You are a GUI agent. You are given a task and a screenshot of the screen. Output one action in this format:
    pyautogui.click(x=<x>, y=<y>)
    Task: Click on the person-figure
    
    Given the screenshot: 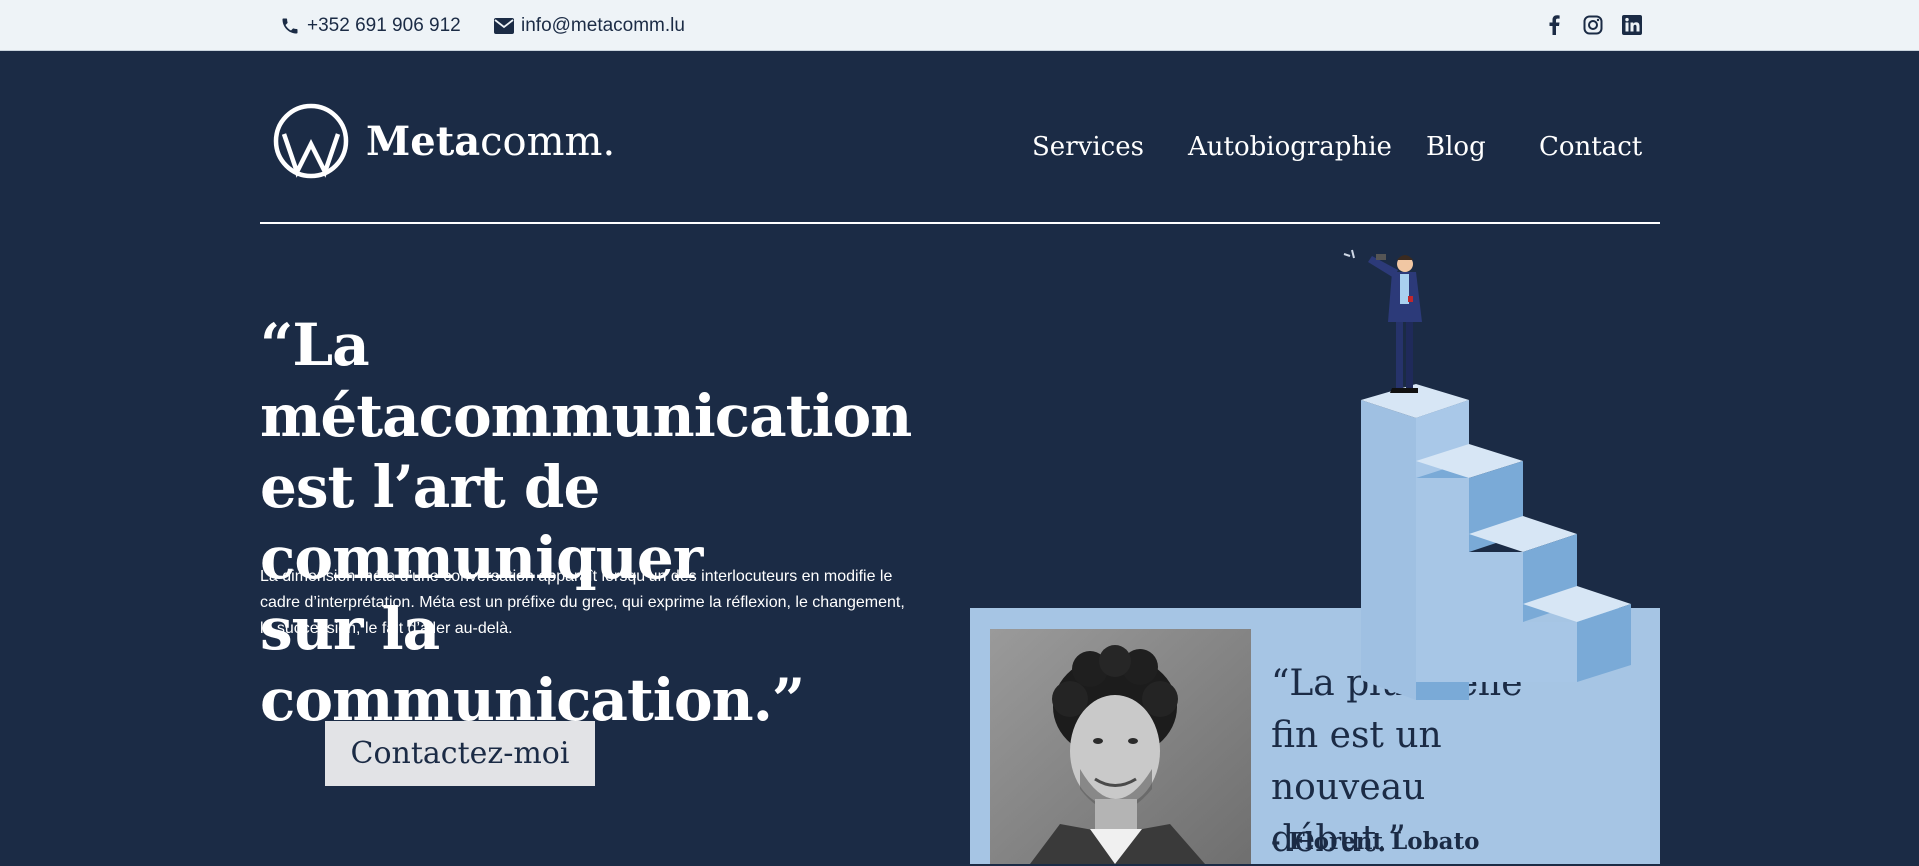 What is the action you would take?
    pyautogui.click(x=1382, y=321)
    